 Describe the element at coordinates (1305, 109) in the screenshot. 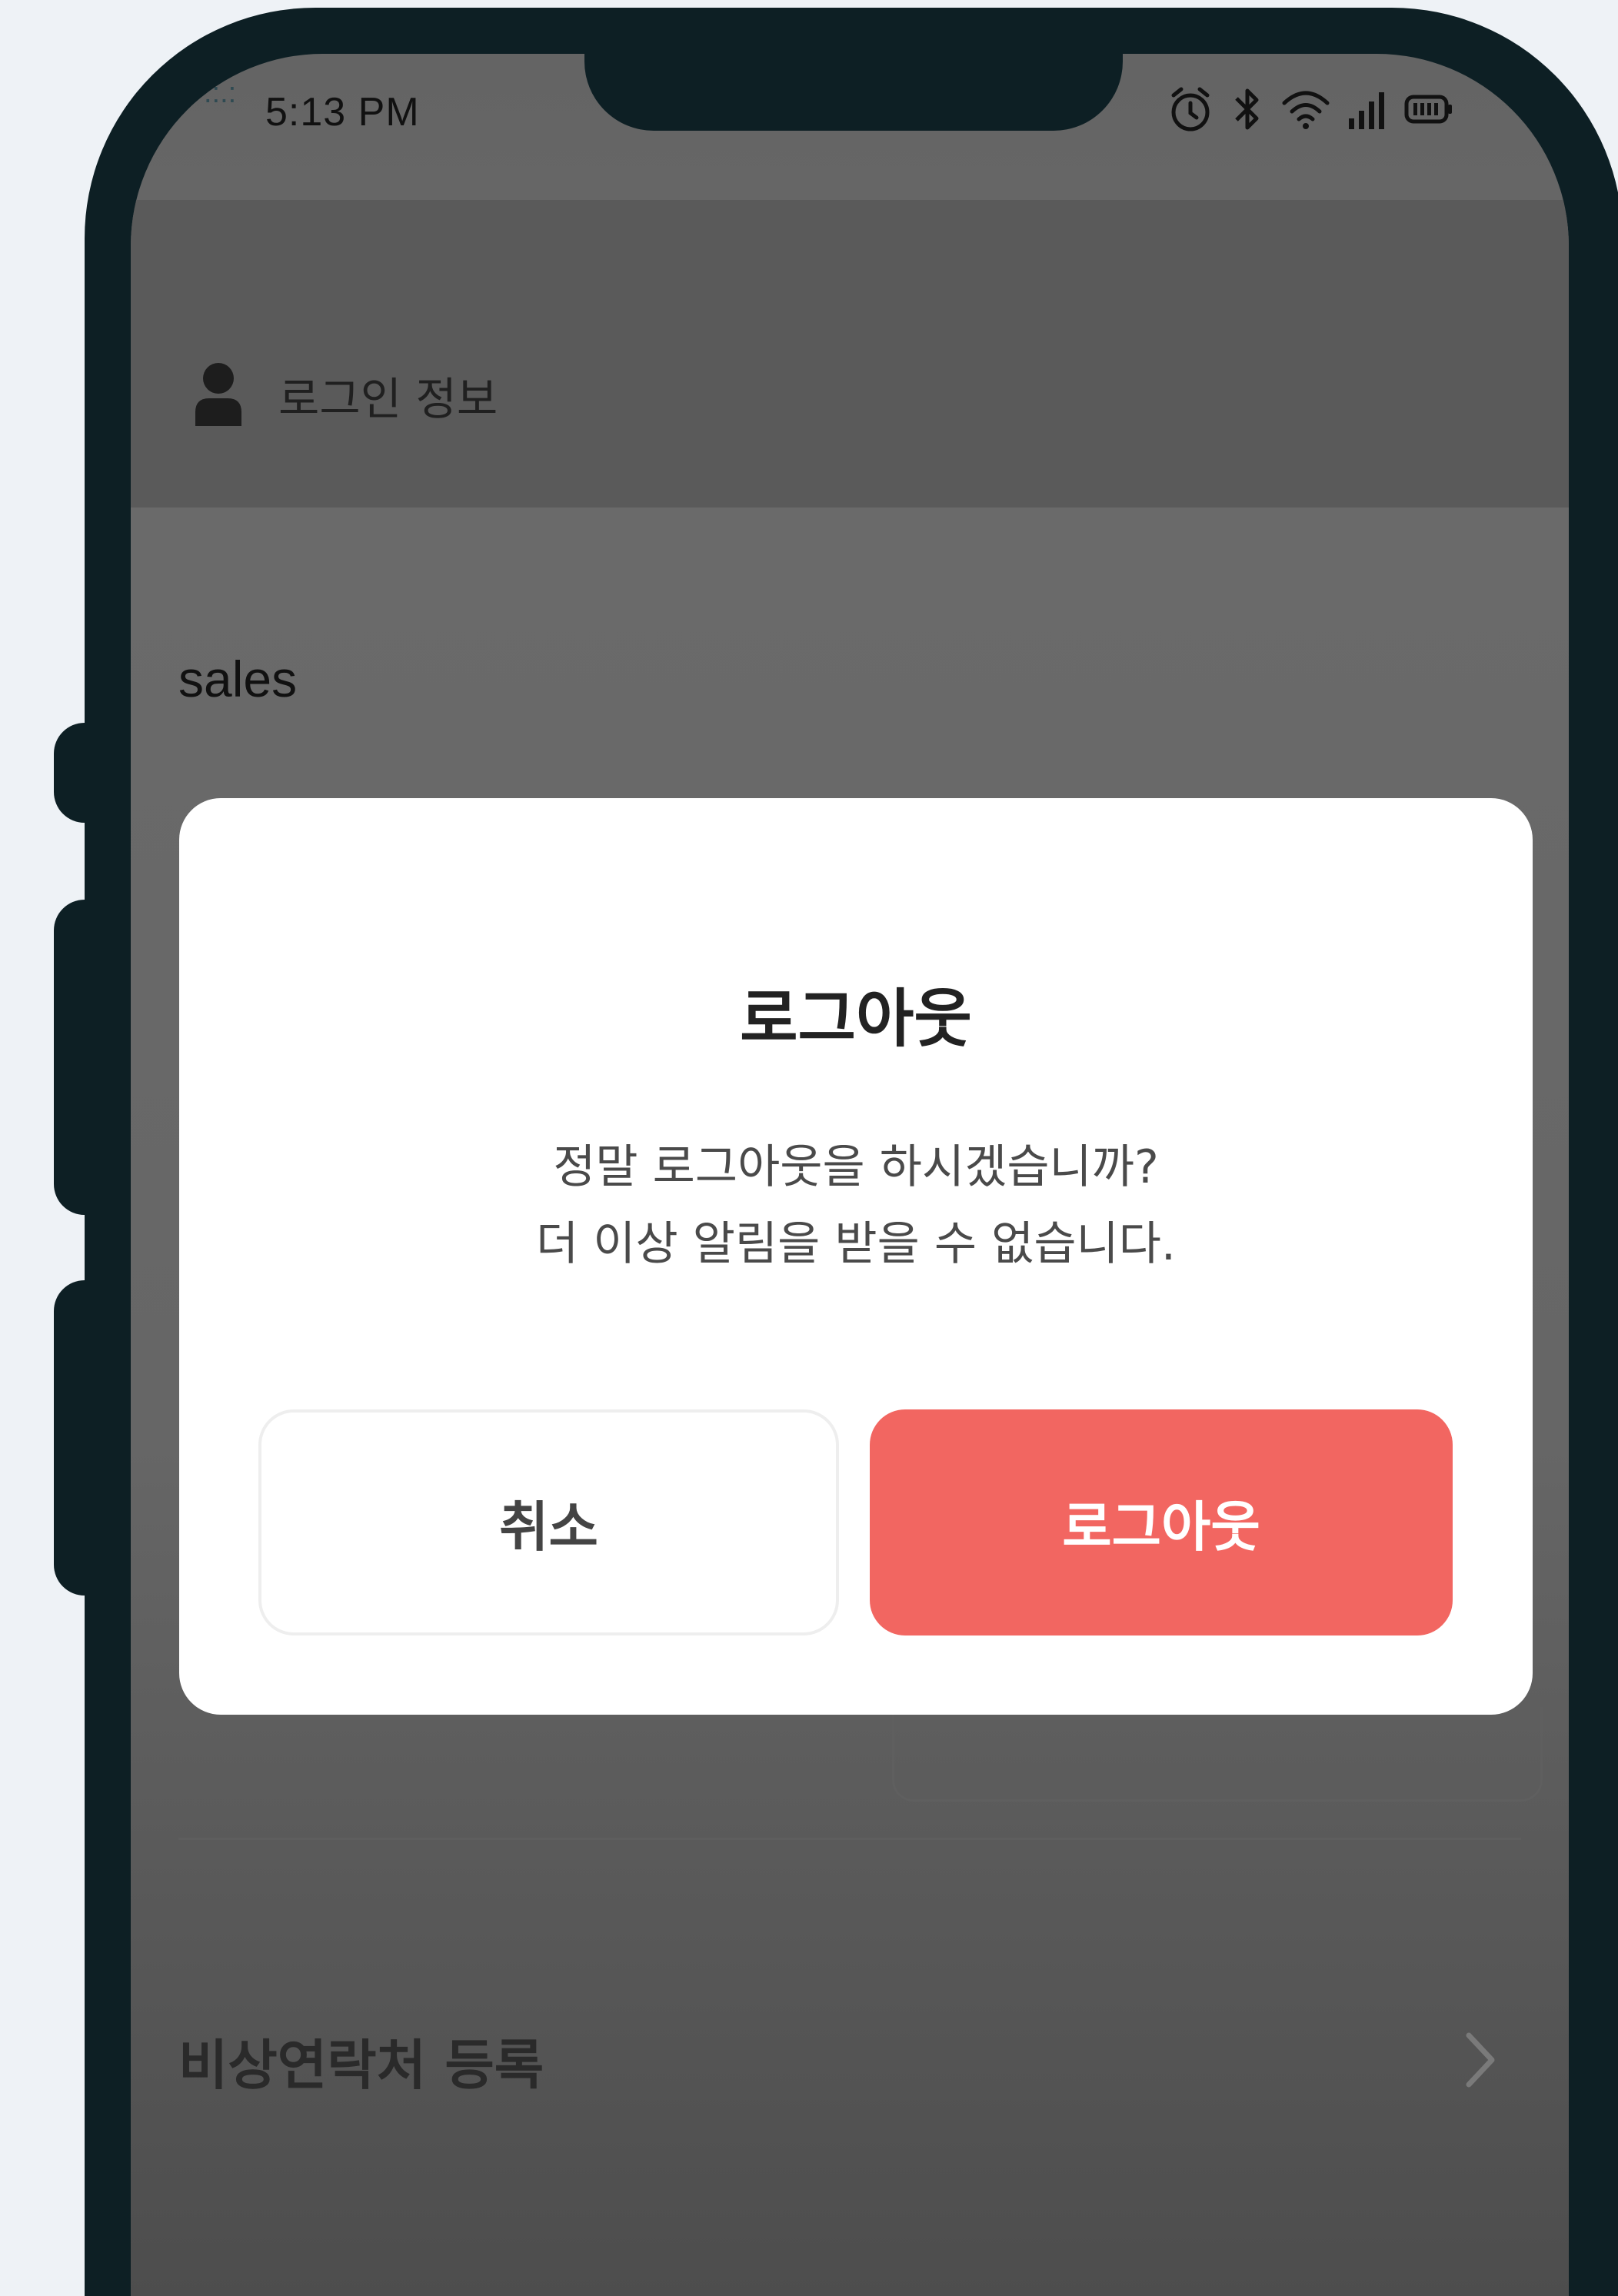

I see `wifi-icon` at that location.